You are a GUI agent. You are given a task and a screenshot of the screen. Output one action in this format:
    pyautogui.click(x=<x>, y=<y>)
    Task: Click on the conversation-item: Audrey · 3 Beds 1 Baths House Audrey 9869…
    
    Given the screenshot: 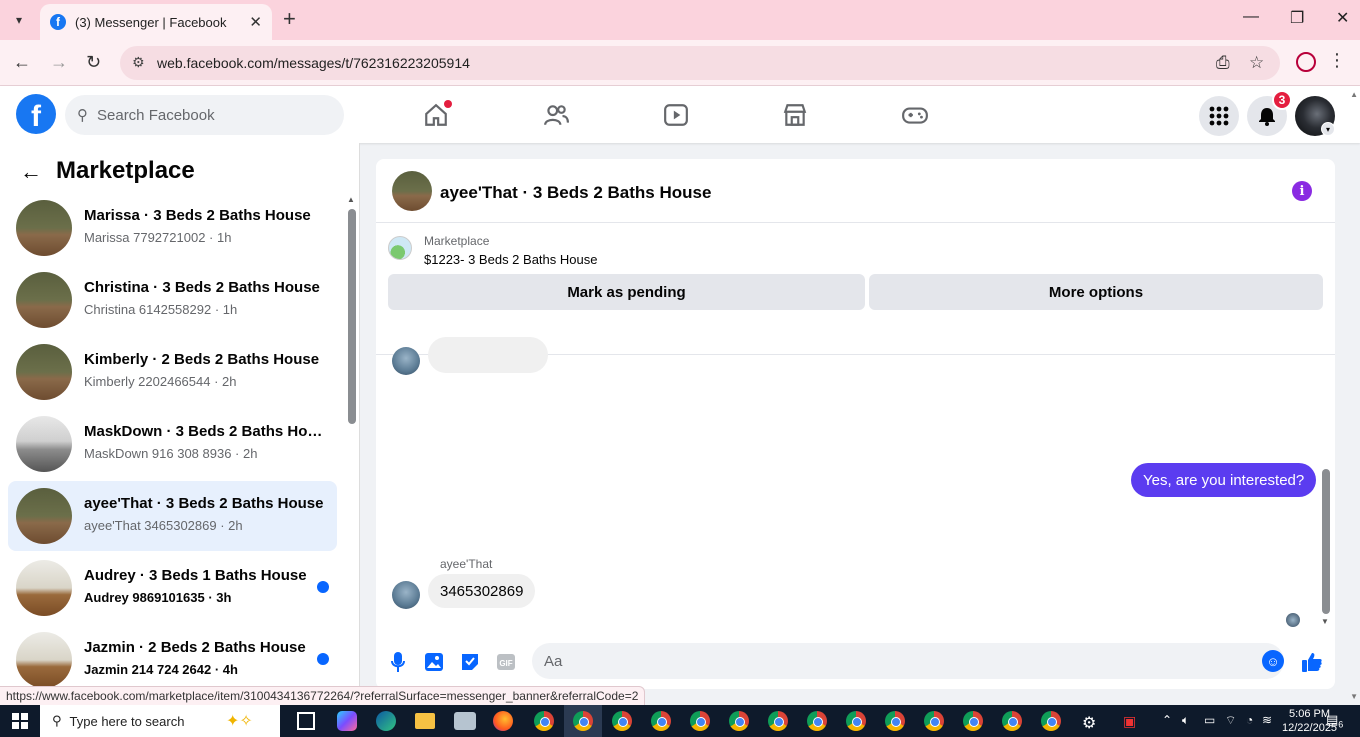 What is the action you would take?
    pyautogui.click(x=172, y=588)
    